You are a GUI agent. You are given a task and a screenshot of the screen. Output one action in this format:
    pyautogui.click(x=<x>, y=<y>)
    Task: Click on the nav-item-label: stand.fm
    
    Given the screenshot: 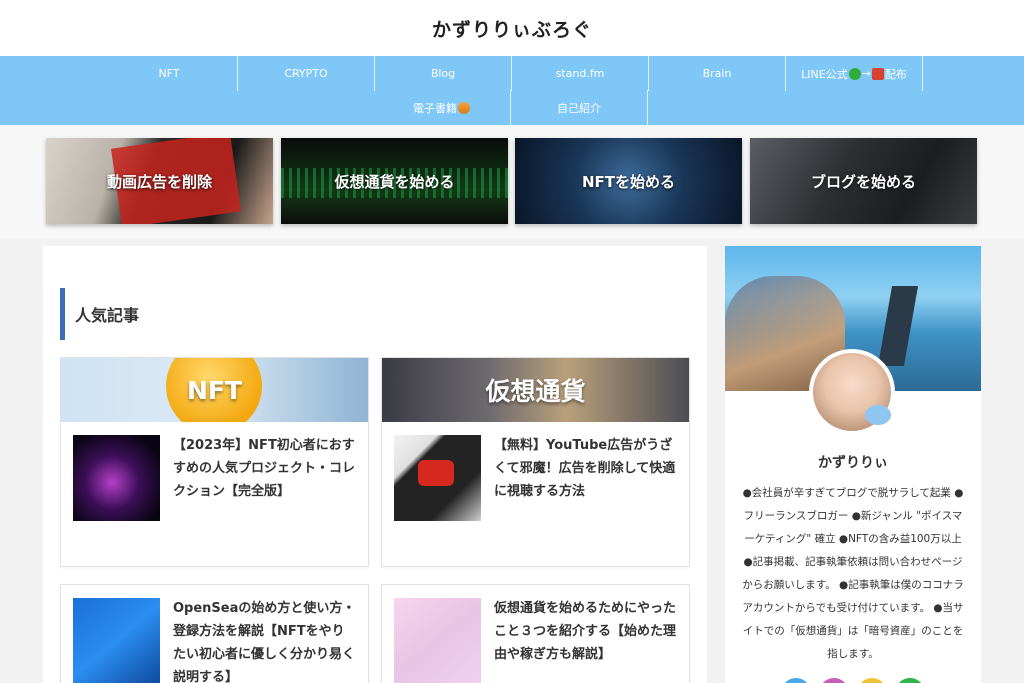 What is the action you would take?
    pyautogui.click(x=580, y=73)
    